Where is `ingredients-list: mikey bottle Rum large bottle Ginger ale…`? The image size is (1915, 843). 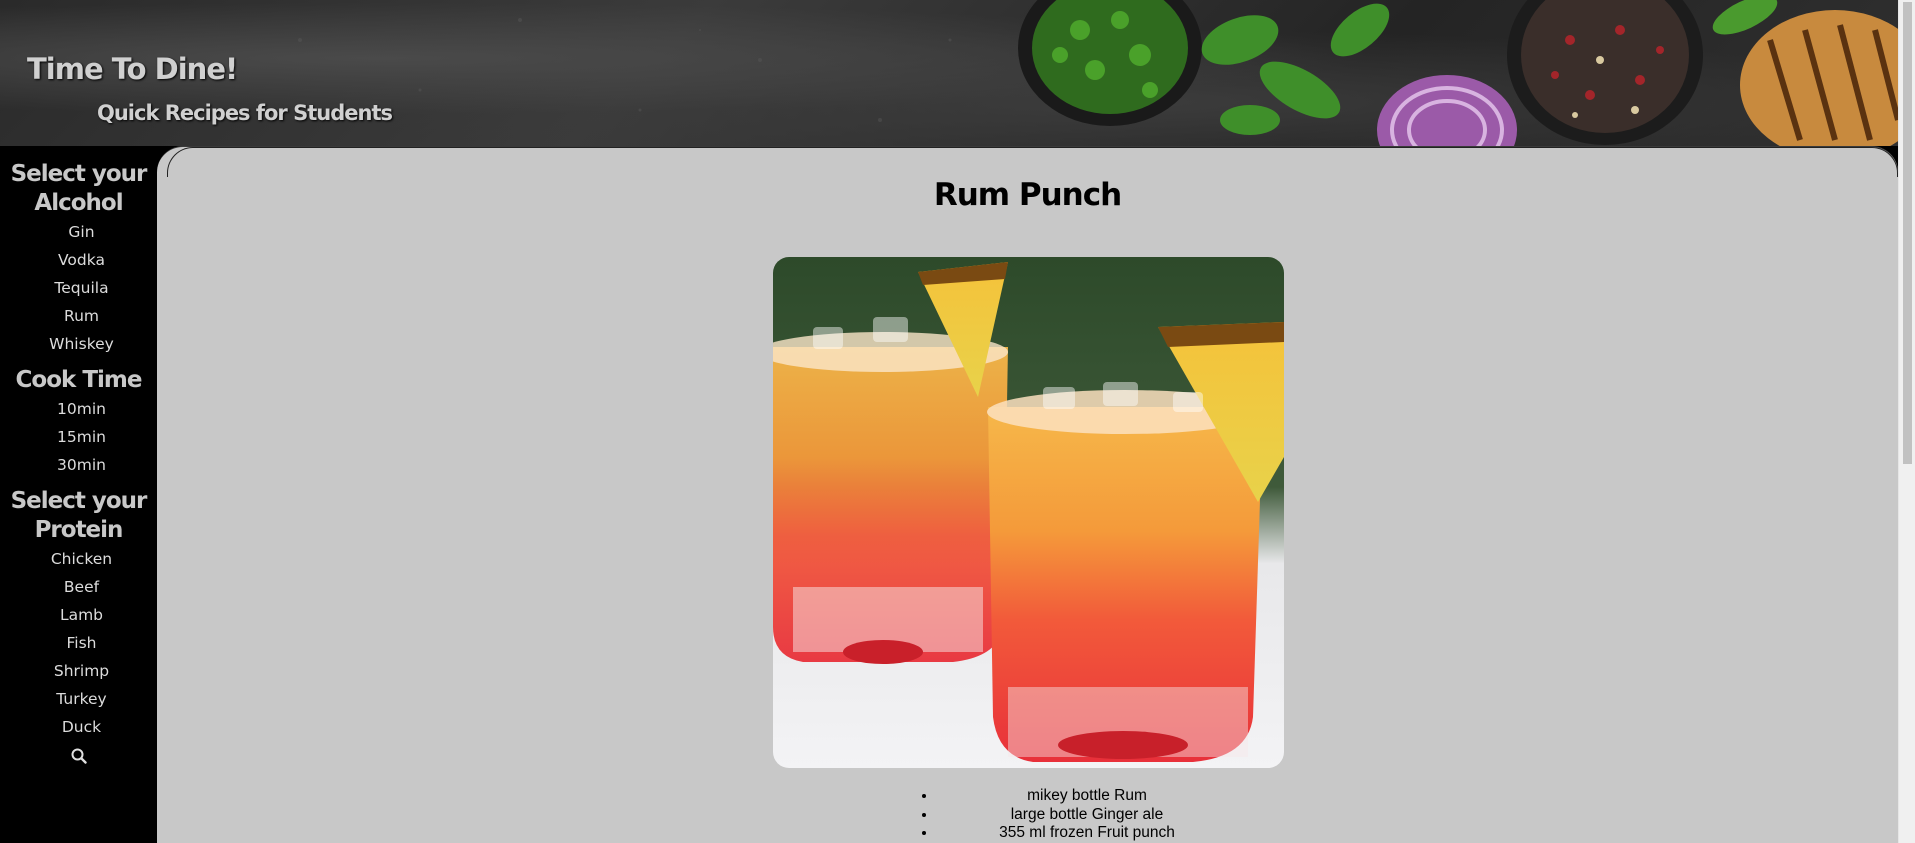
ingredients-list: mikey bottle Rum large bottle Ginger ale… is located at coordinates (1077, 815).